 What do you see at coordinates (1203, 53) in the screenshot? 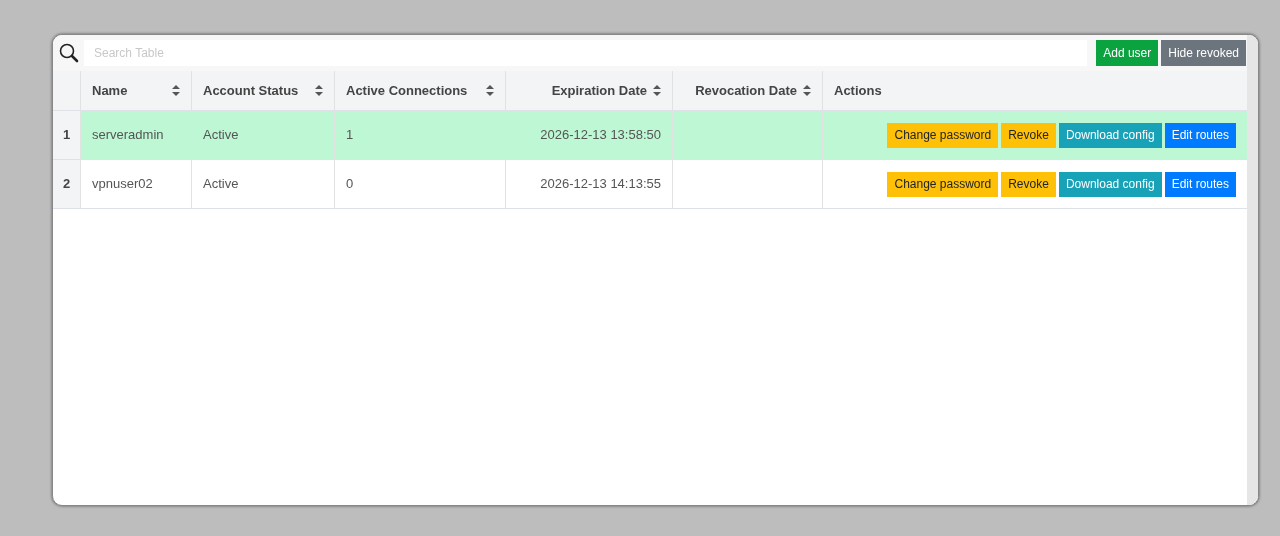
I see `hide-revoked-button: Hide revoked` at bounding box center [1203, 53].